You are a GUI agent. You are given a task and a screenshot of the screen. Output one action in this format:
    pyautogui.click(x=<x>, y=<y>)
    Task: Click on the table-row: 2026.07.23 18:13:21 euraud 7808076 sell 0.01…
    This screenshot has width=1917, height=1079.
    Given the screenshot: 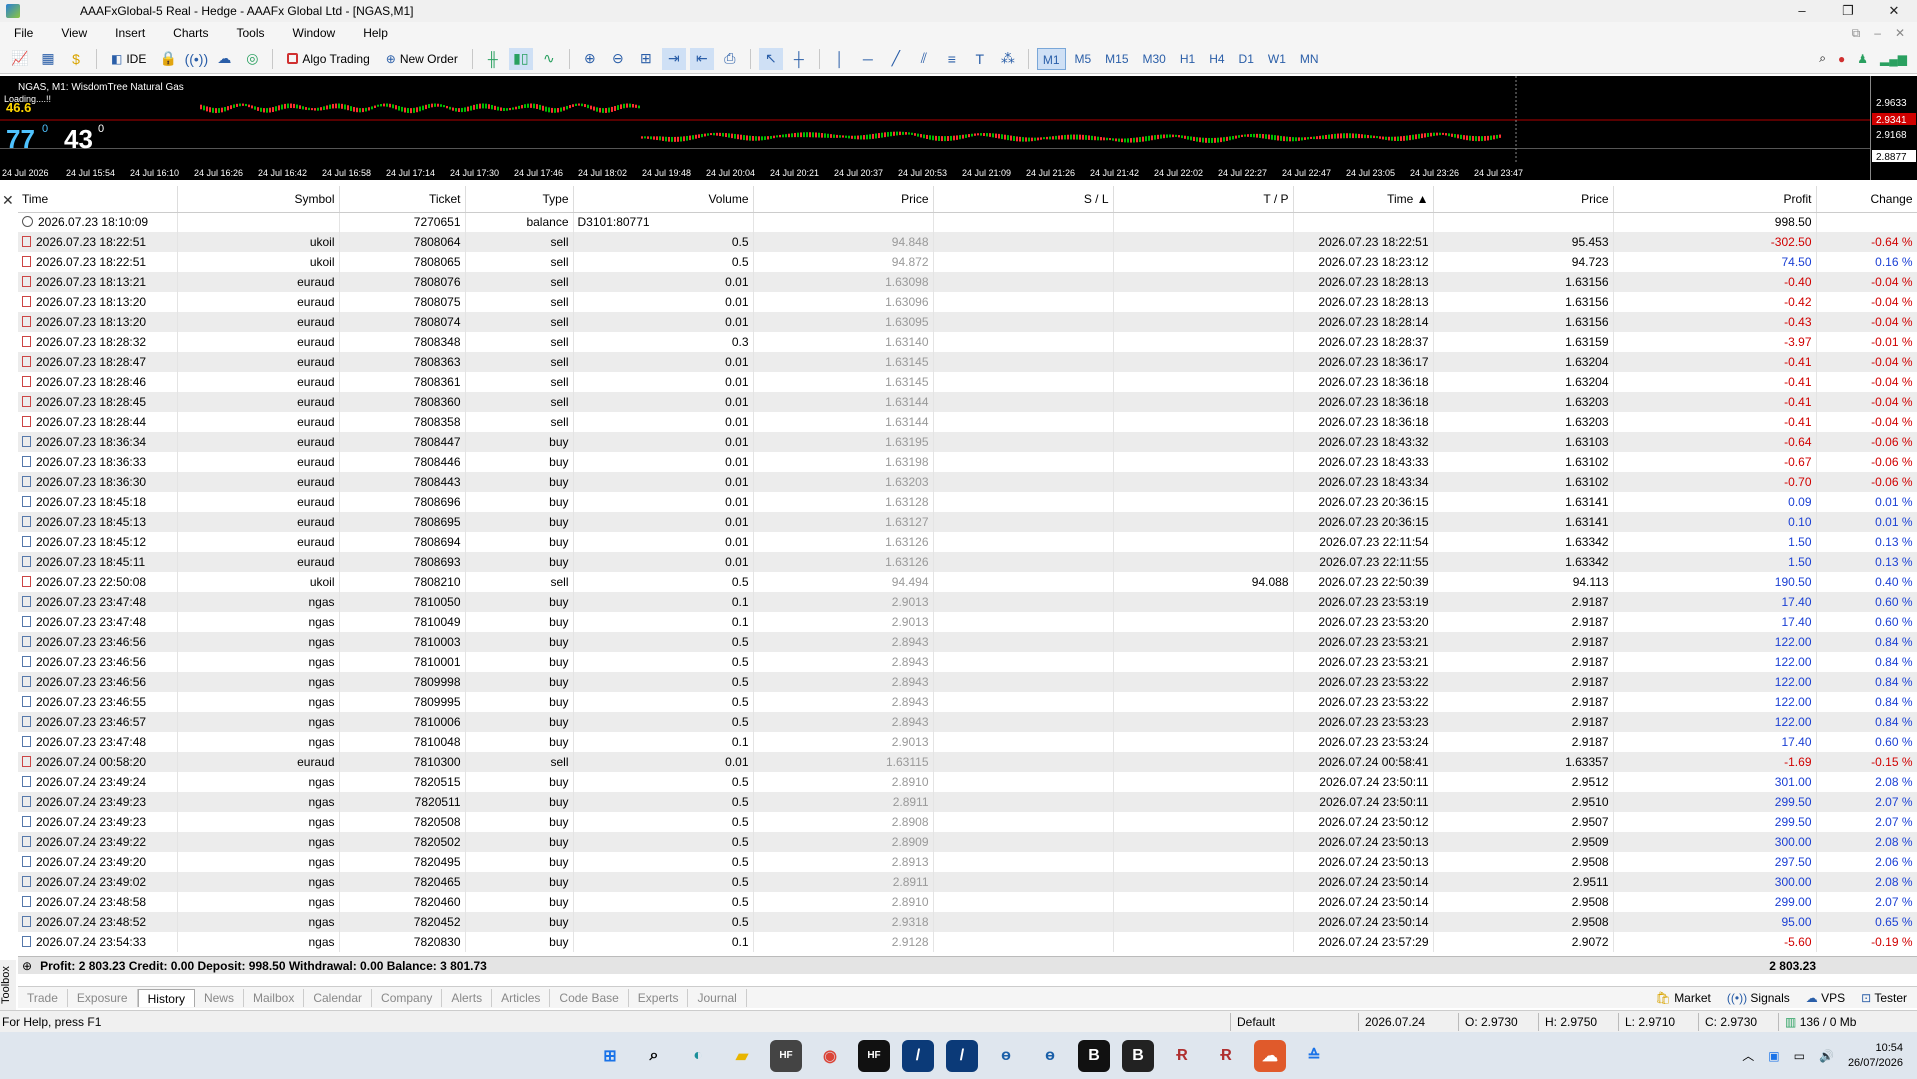 What is the action you would take?
    pyautogui.click(x=967, y=282)
    